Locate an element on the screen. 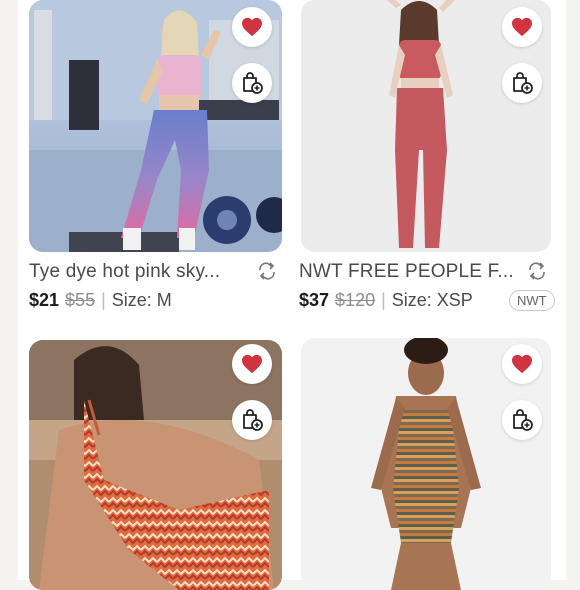  size-2: Size: XSP is located at coordinates (432, 300).